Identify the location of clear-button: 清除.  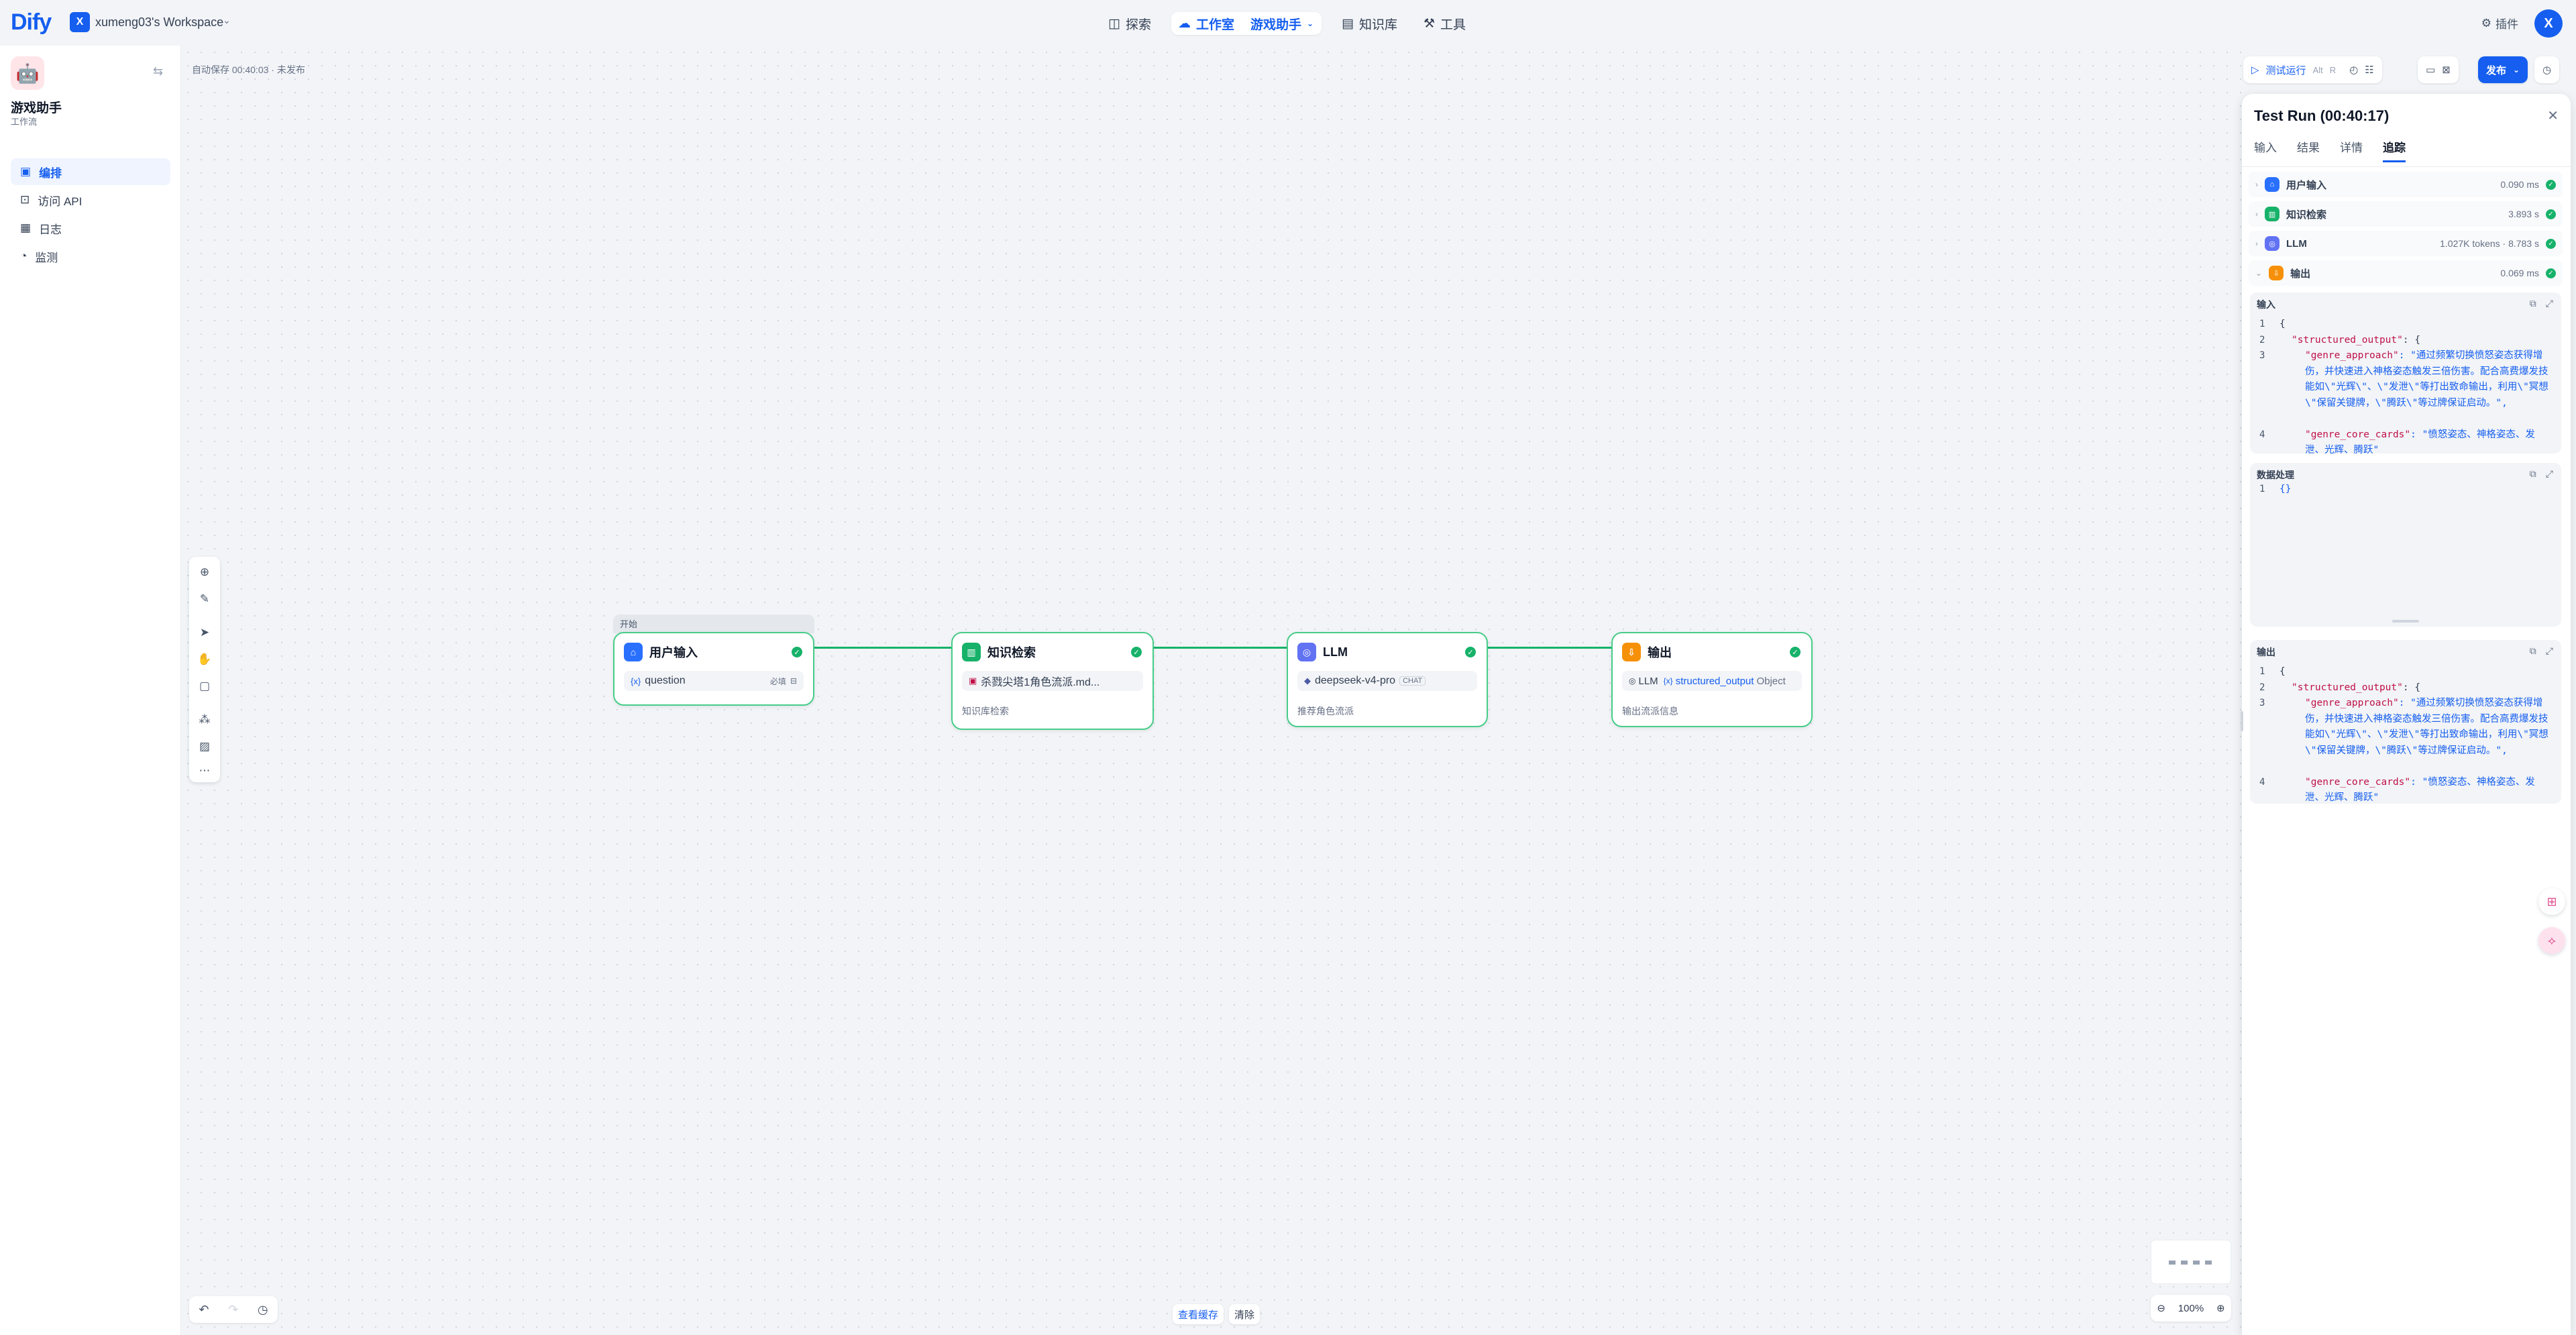
(1244, 1314).